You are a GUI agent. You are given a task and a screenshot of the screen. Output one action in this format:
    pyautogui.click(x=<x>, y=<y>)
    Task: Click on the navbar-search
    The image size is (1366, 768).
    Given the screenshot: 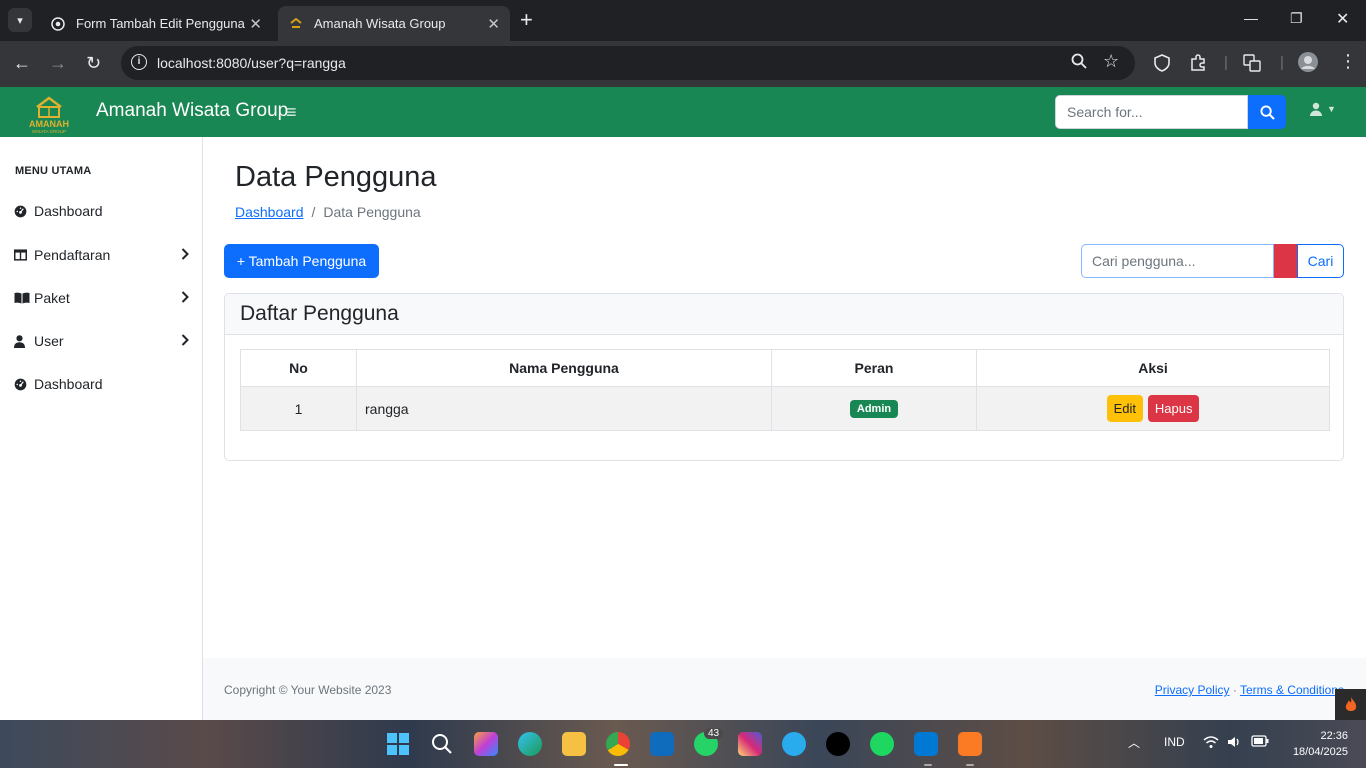 What is the action you would take?
    pyautogui.click(x=1170, y=112)
    